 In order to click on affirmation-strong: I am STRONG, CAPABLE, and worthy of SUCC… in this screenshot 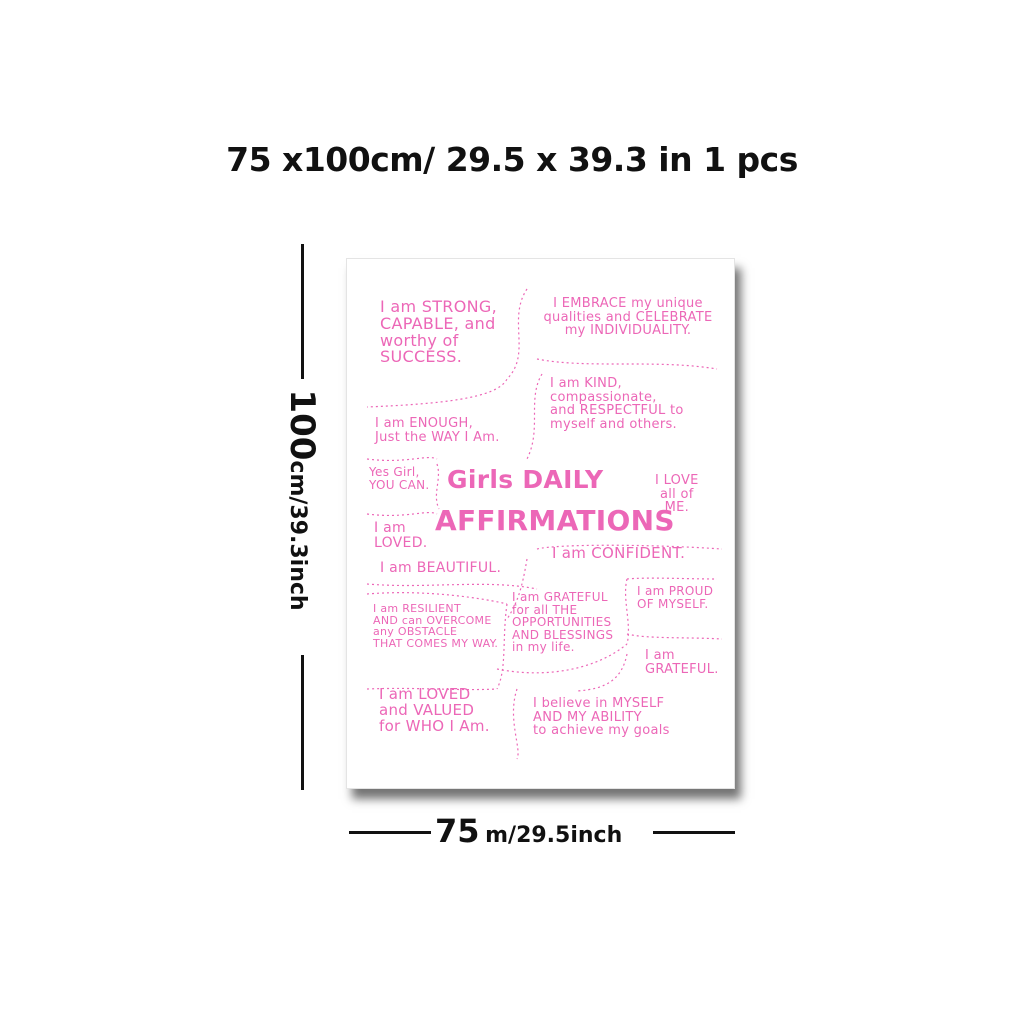, I will do `click(438, 332)`.